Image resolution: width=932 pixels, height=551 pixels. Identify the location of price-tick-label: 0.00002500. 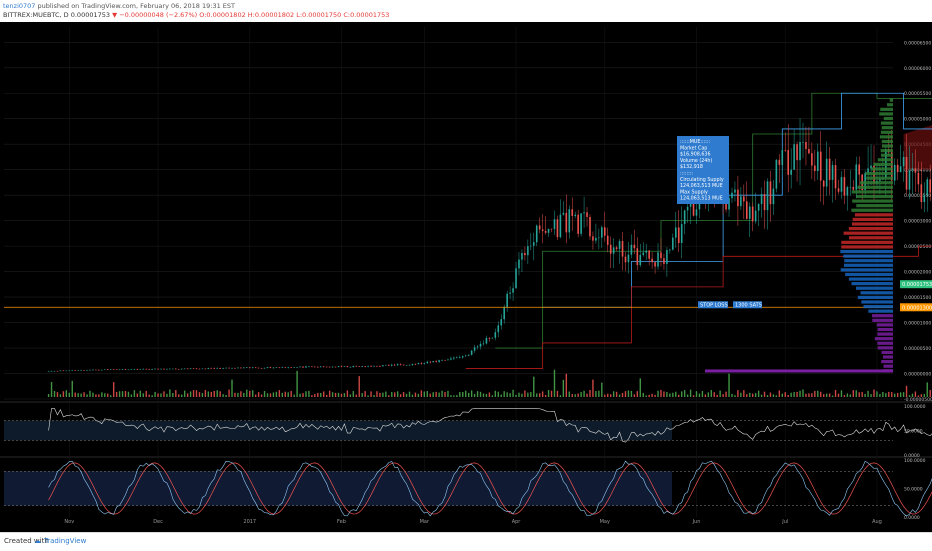
(917, 247).